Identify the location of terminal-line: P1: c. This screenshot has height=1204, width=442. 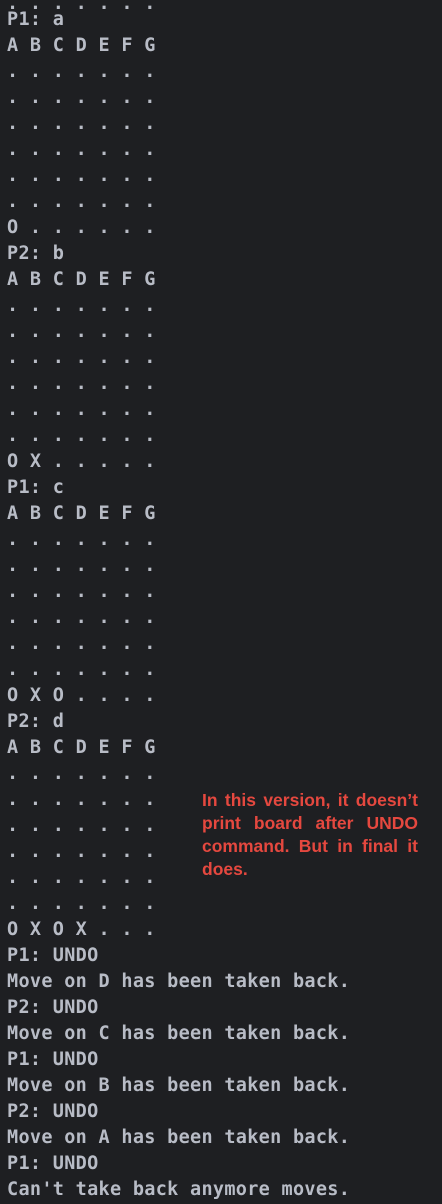
(36, 487).